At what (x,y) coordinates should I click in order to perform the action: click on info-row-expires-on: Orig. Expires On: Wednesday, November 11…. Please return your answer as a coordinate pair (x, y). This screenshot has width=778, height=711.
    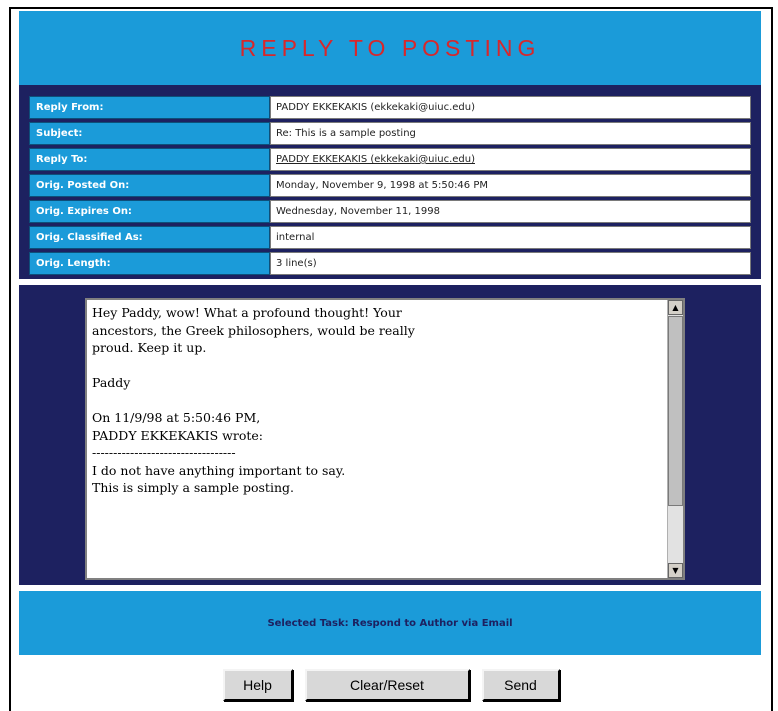
    Looking at the image, I should click on (390, 211).